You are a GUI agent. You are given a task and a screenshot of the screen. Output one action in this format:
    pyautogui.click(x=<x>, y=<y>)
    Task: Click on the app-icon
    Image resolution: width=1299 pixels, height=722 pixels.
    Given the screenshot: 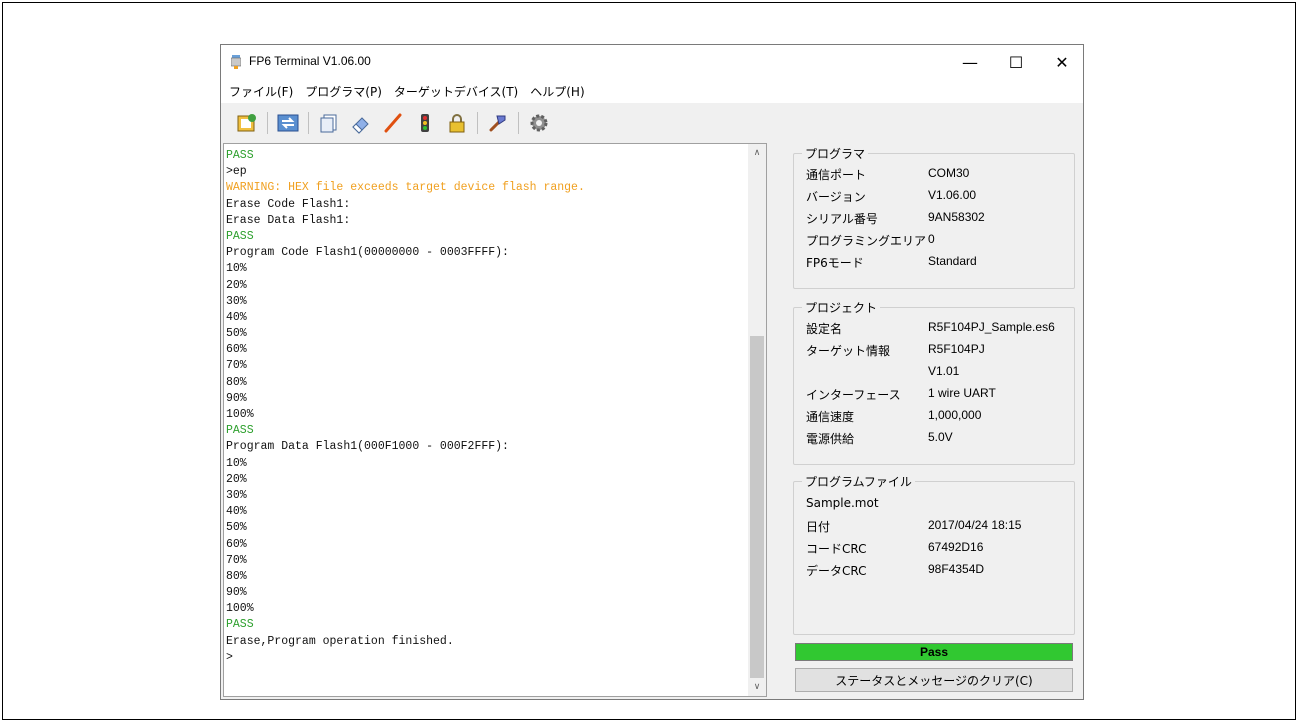 What is the action you would take?
    pyautogui.click(x=236, y=62)
    